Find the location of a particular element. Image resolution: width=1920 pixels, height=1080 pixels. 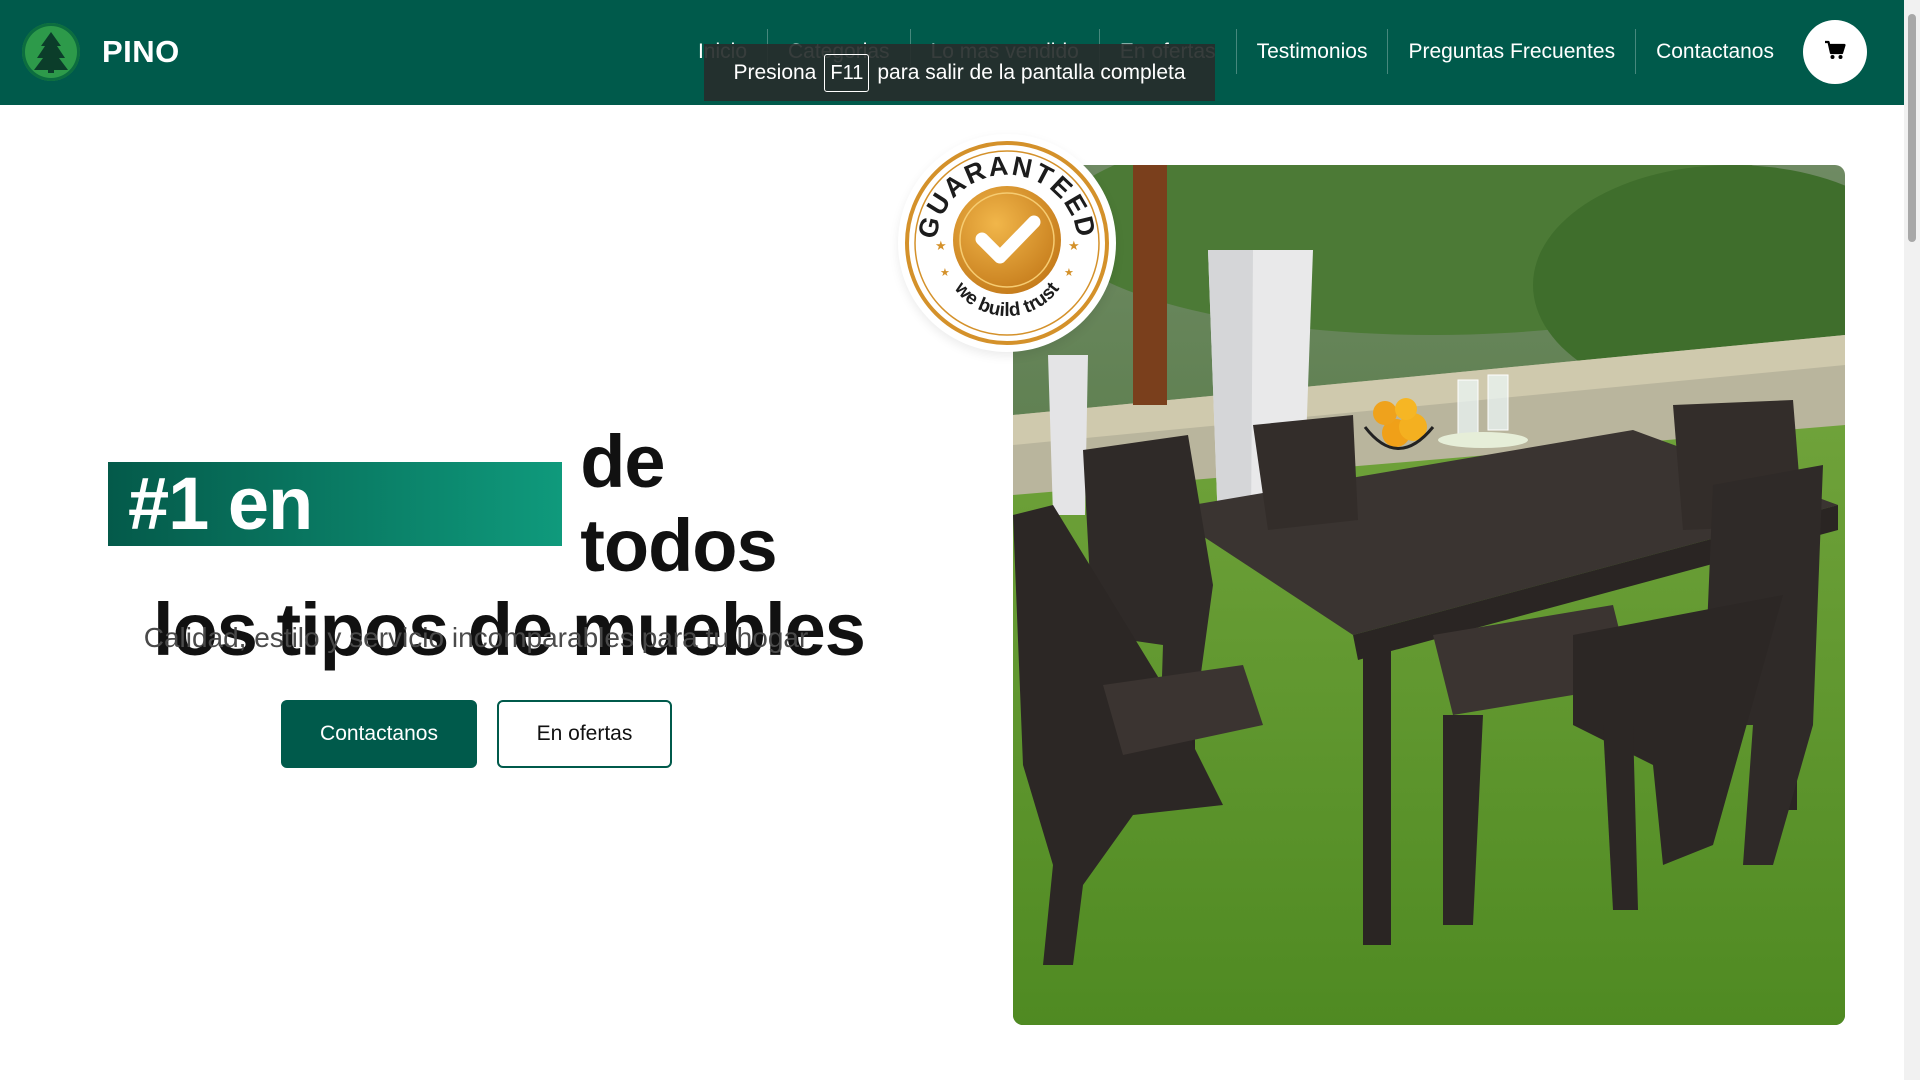

hero-accent-highlight: #1 en ventas is located at coordinates (335, 545).